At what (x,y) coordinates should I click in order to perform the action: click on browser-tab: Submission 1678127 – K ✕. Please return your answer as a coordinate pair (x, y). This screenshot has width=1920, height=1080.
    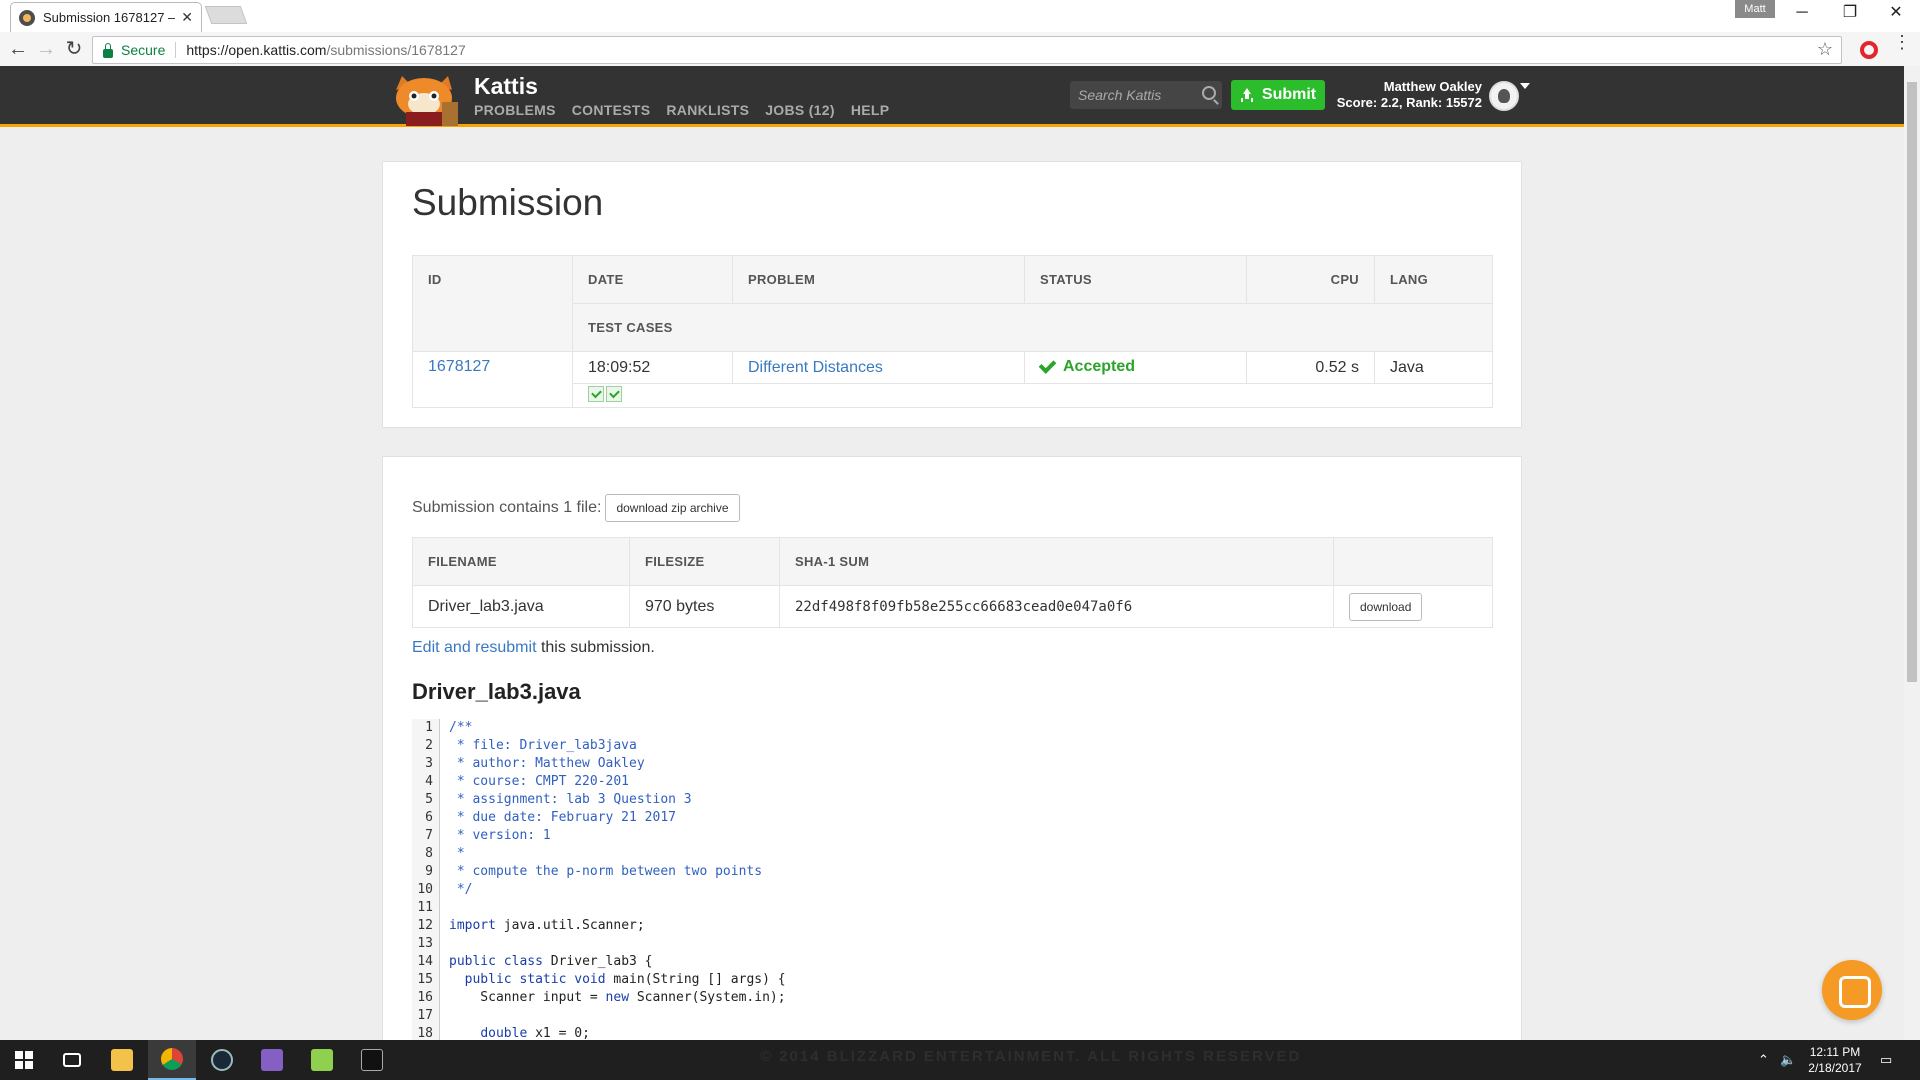
    Looking at the image, I should click on (106, 17).